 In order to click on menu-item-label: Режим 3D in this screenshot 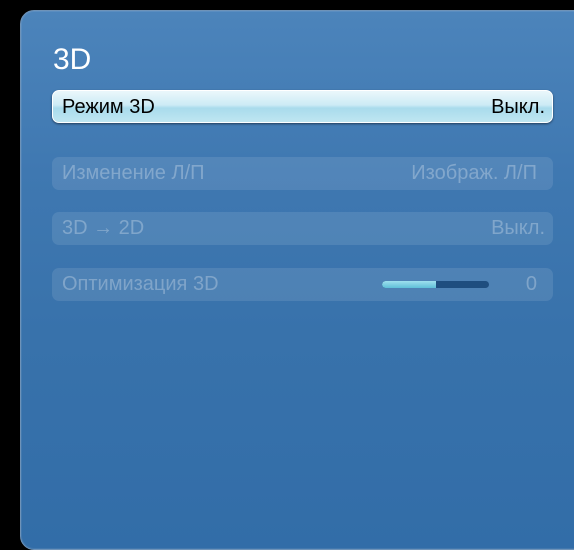, I will do `click(108, 107)`.